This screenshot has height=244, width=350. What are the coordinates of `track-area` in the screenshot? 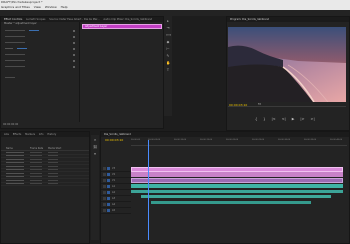 It's located at (239, 191).